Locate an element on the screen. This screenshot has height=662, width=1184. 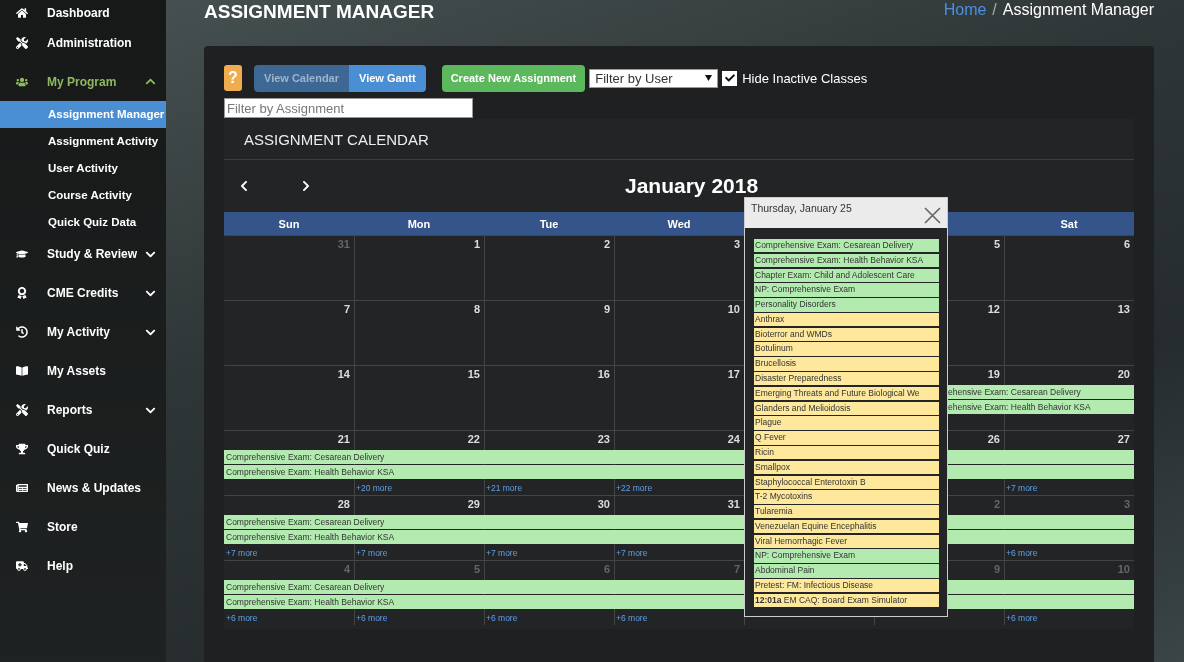
sidebar-item: My Program is located at coordinates (83, 81).